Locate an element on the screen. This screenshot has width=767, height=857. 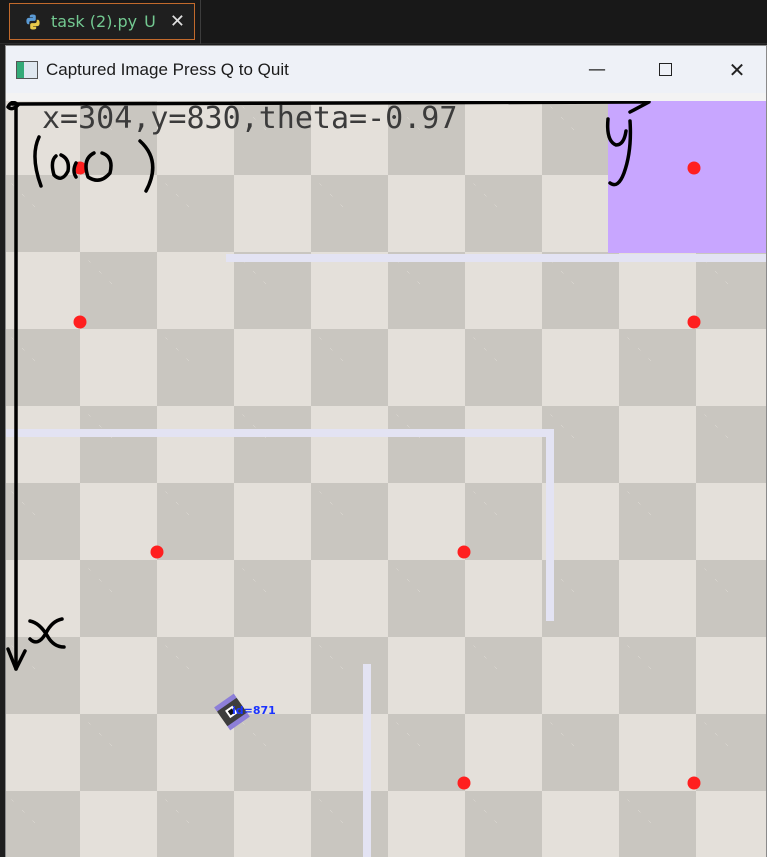
app-icon is located at coordinates (27, 69).